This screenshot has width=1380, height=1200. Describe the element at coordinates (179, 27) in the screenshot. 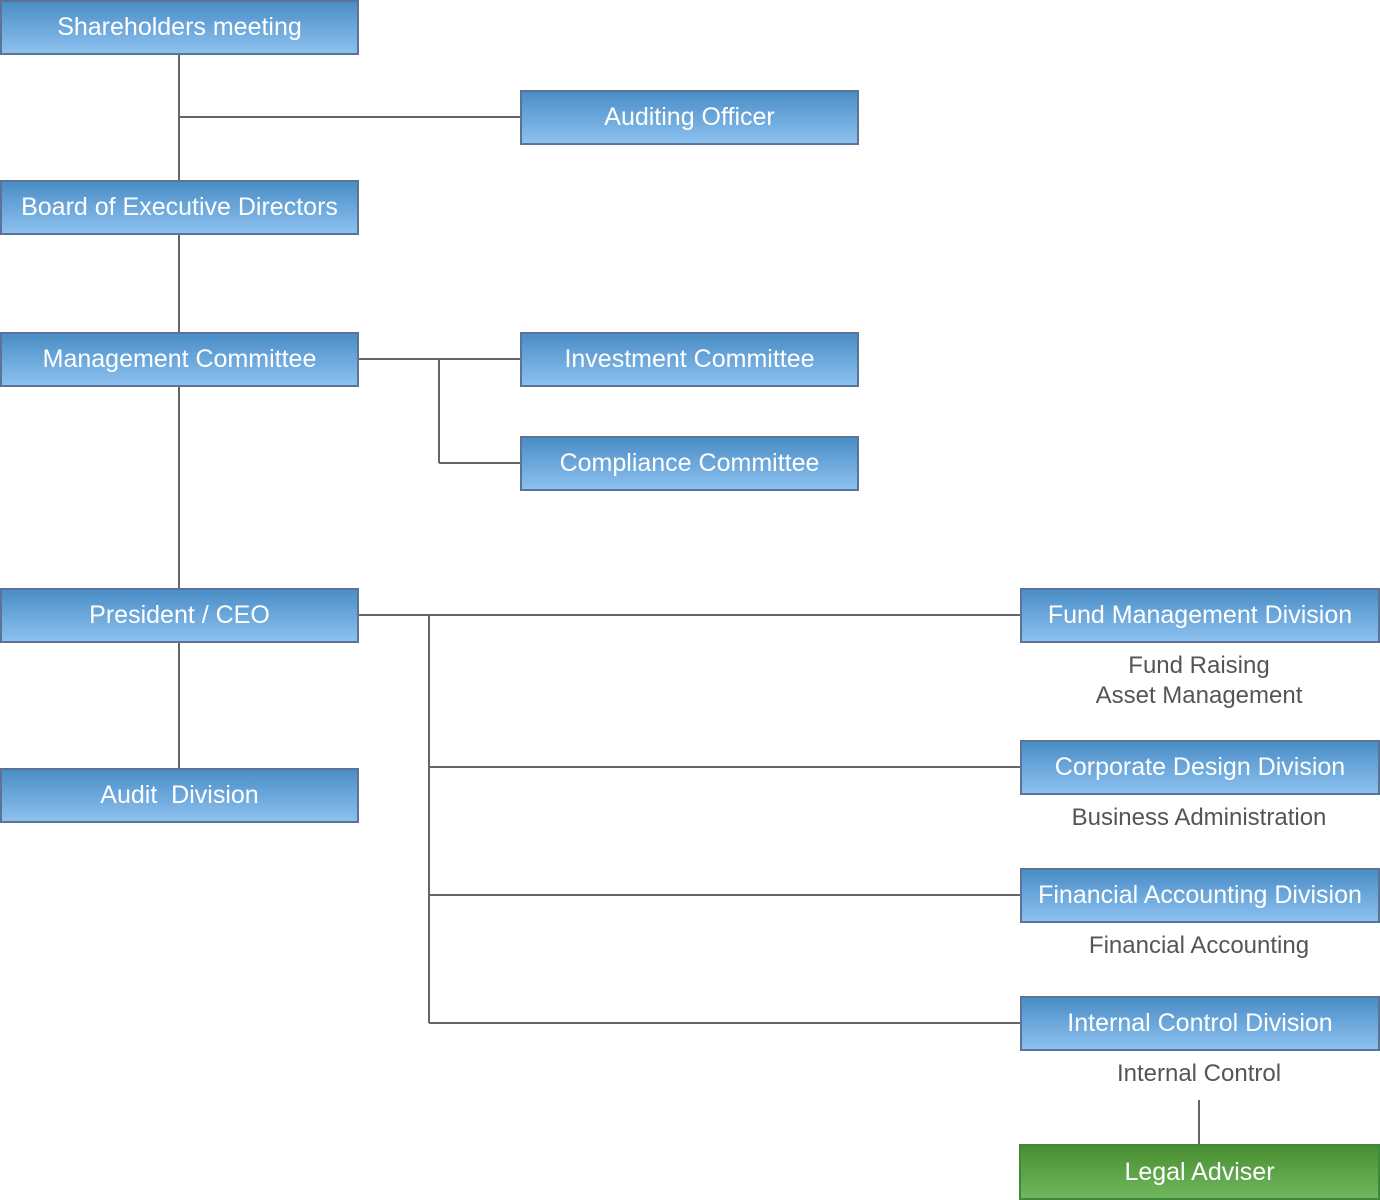

I see `node-shareholders-meeting: Shareholders meeting` at that location.